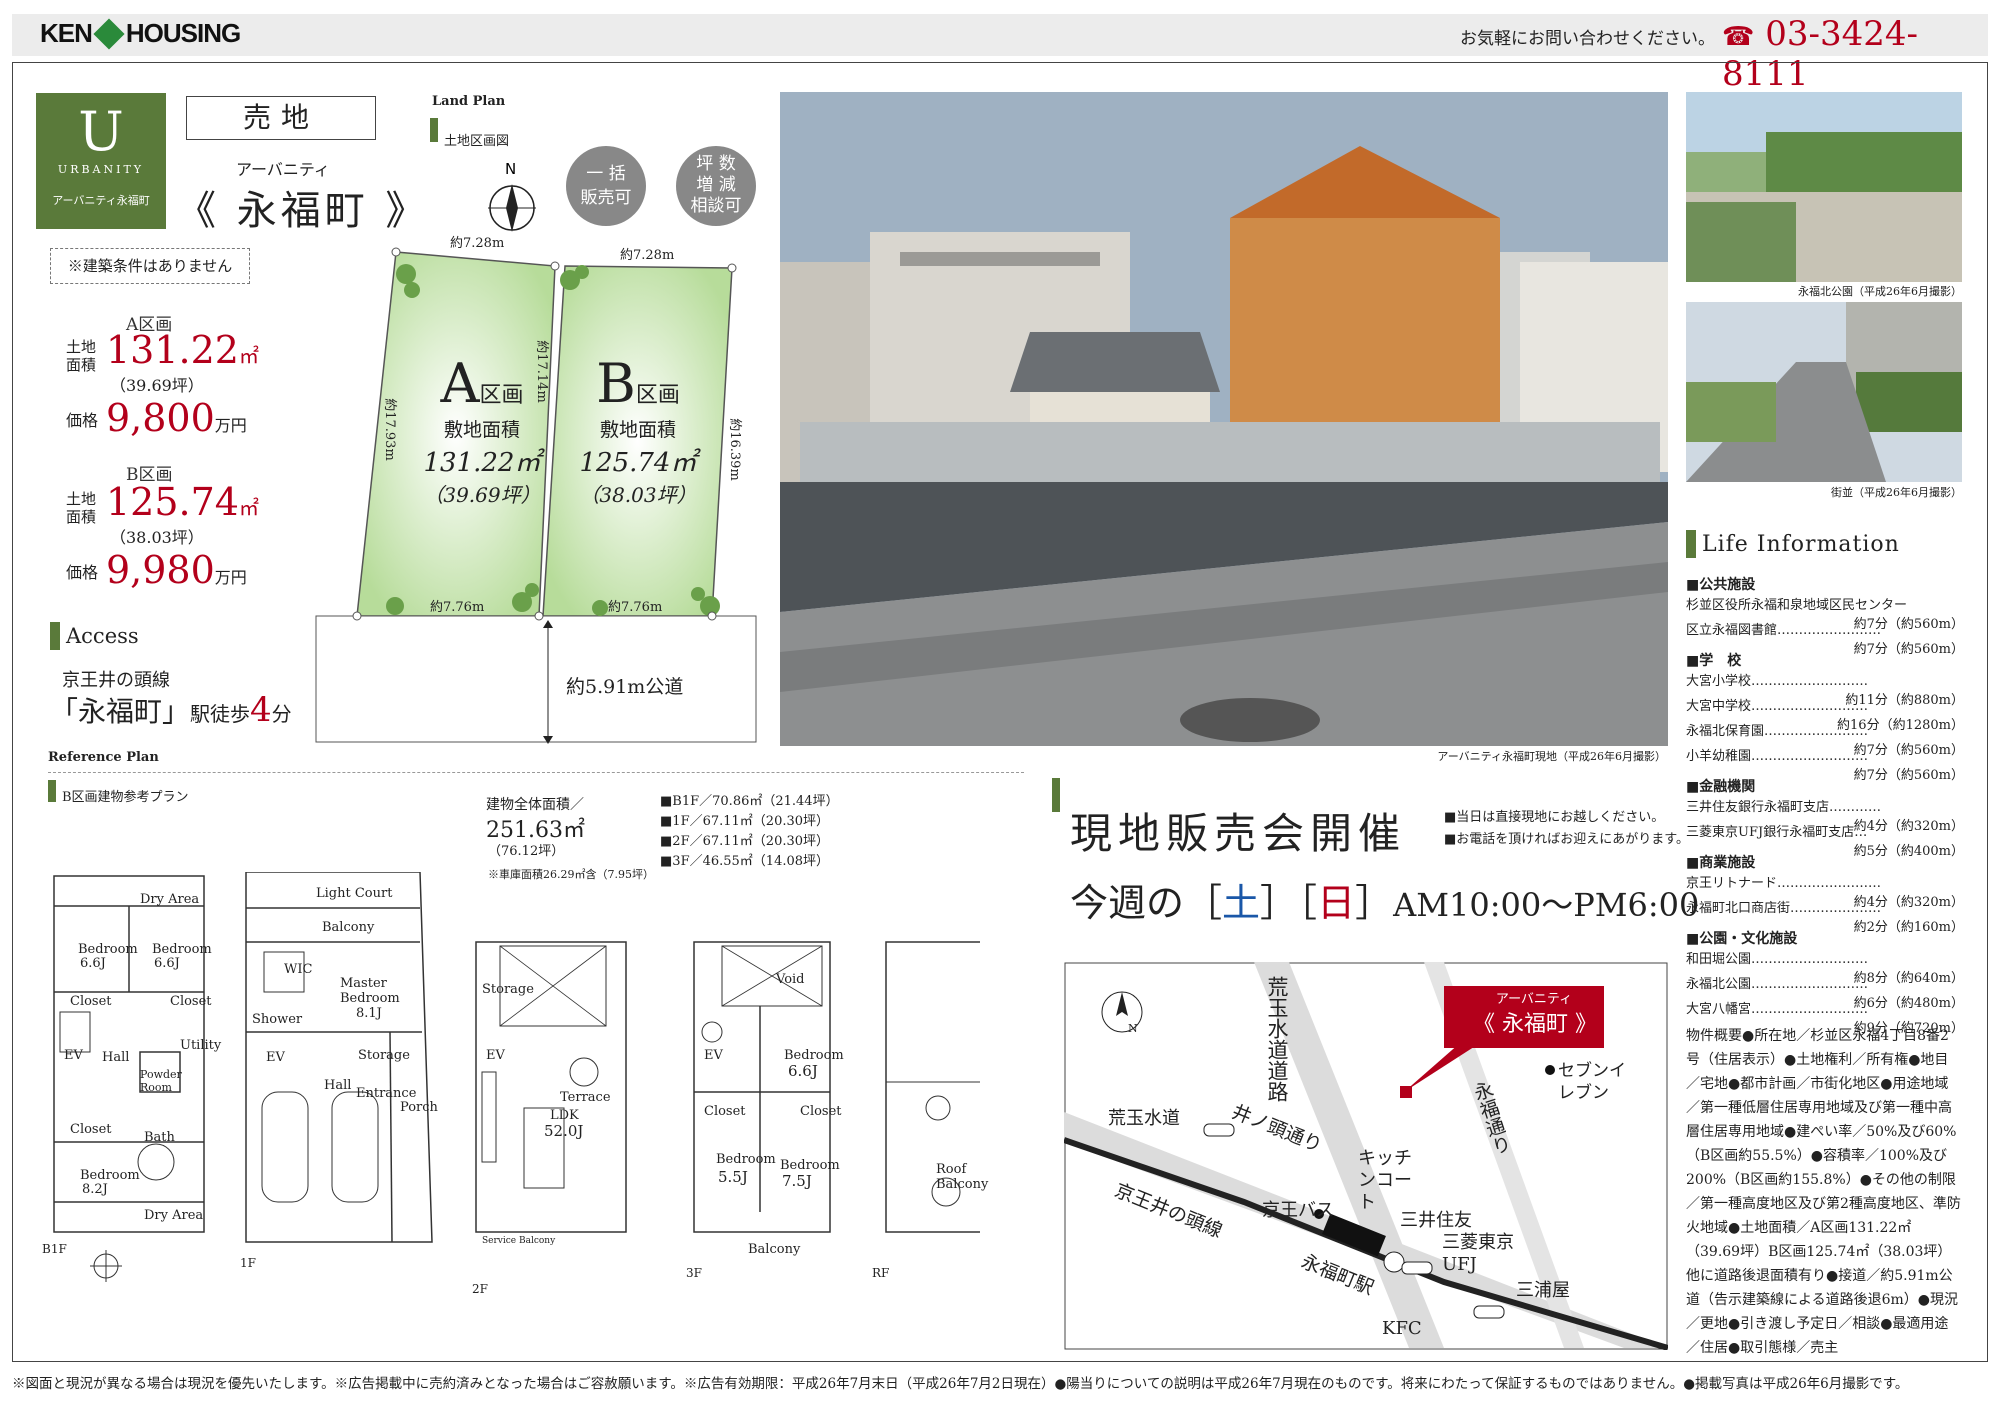 This screenshot has width=2000, height=1406. Describe the element at coordinates (1478, 1253) in the screenshot. I see `map-label-mufg: 三菱東京UFJ` at that location.